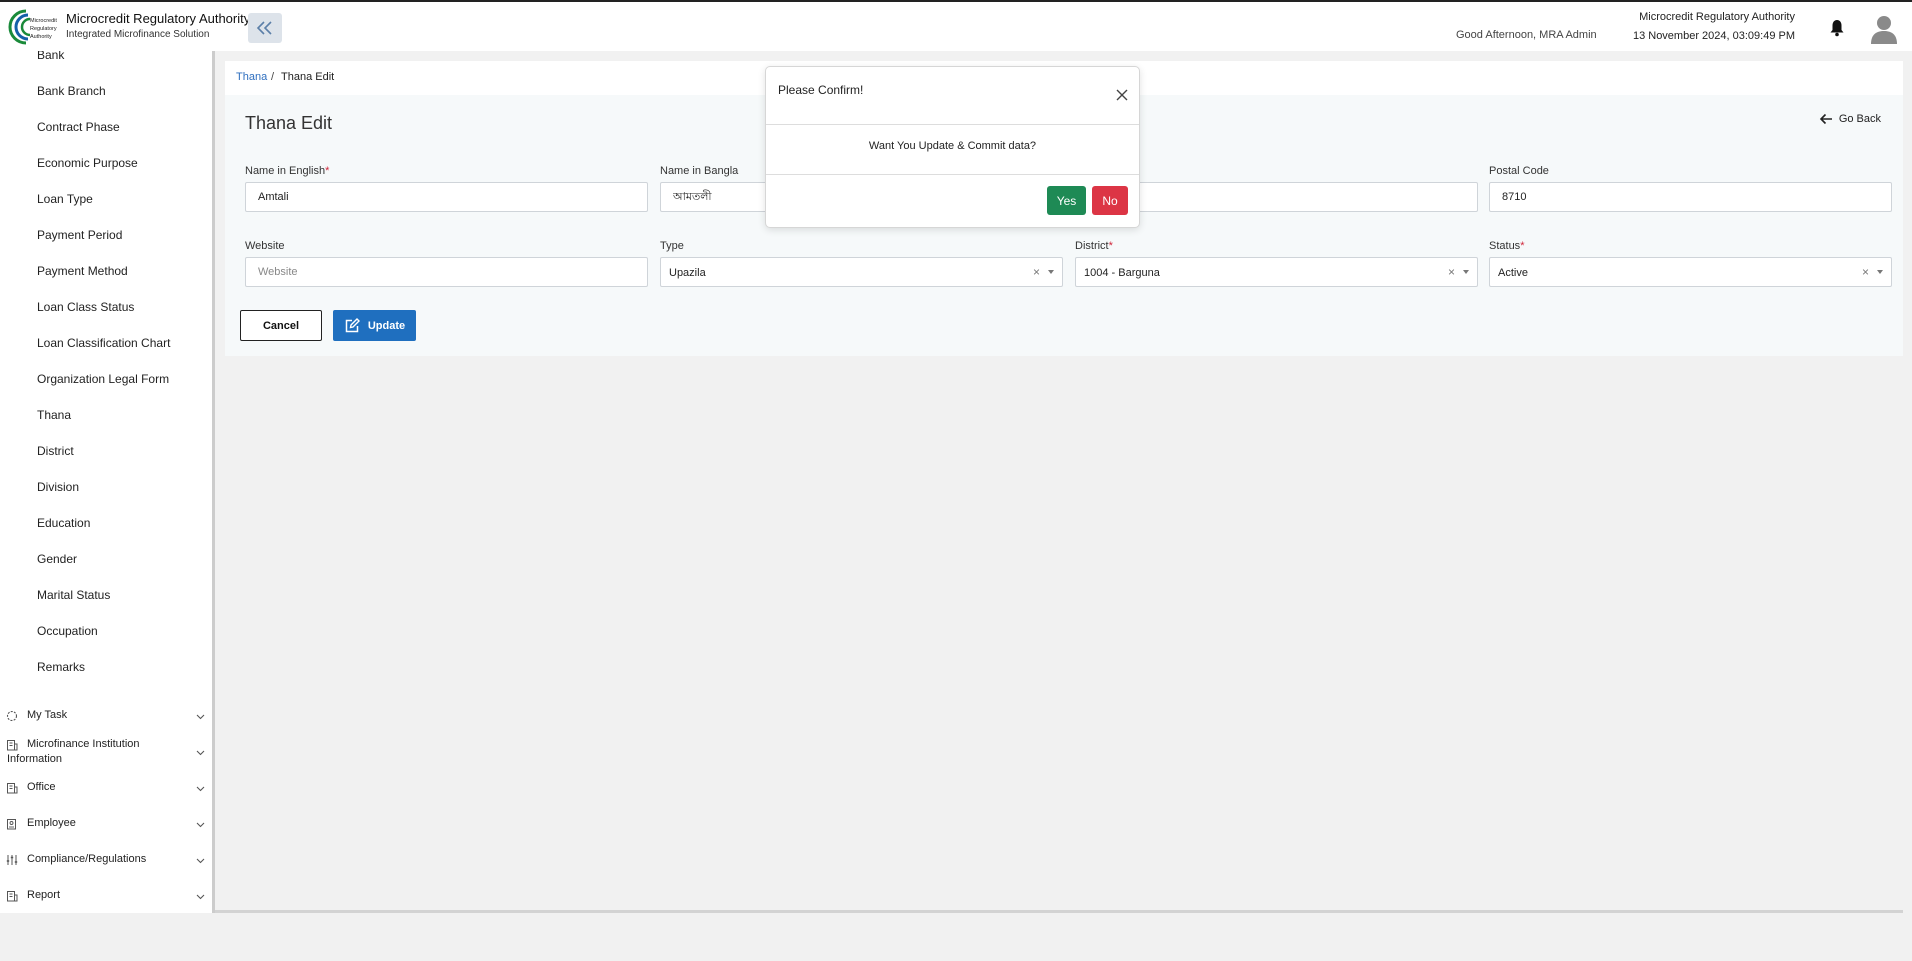 Image resolution: width=1912 pixels, height=961 pixels. I want to click on update-label: Update, so click(386, 325).